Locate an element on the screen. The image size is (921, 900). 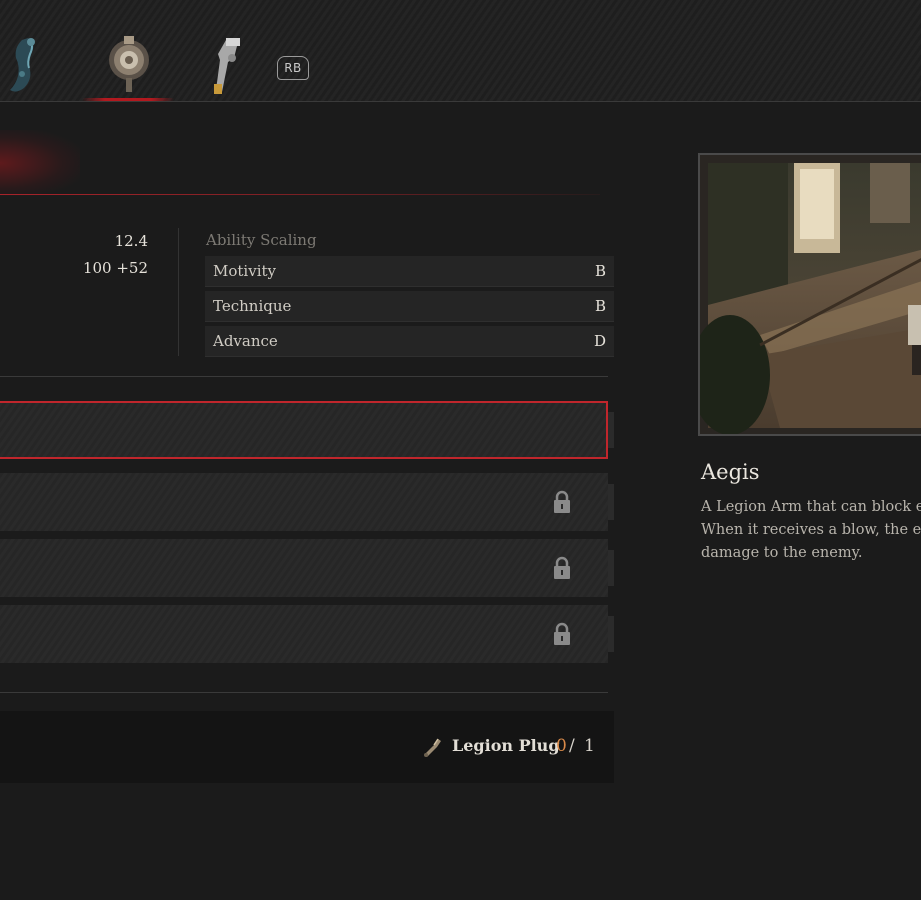
legion-arm-pulse-cannon-icon is located at coordinates (229, 65).